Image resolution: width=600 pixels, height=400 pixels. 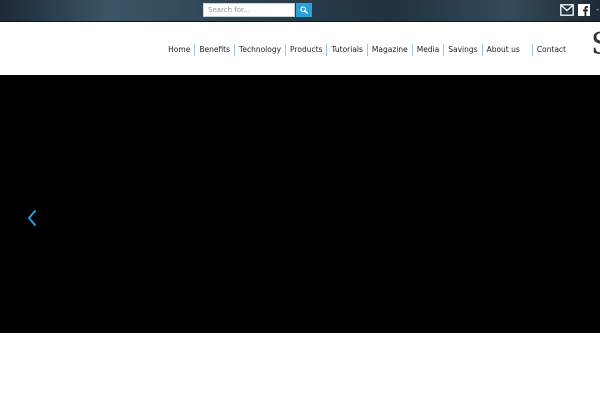 I want to click on search-input, so click(x=249, y=10).